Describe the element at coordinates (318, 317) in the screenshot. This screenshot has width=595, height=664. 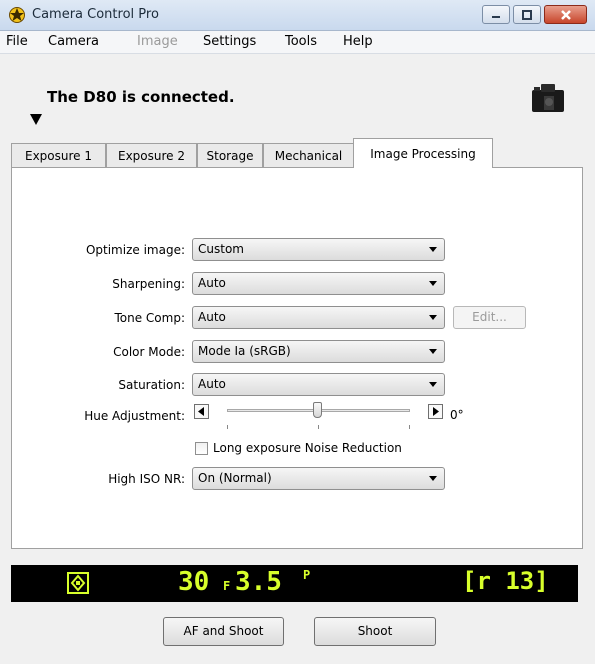
I see `tone-comp-select: Auto` at that location.